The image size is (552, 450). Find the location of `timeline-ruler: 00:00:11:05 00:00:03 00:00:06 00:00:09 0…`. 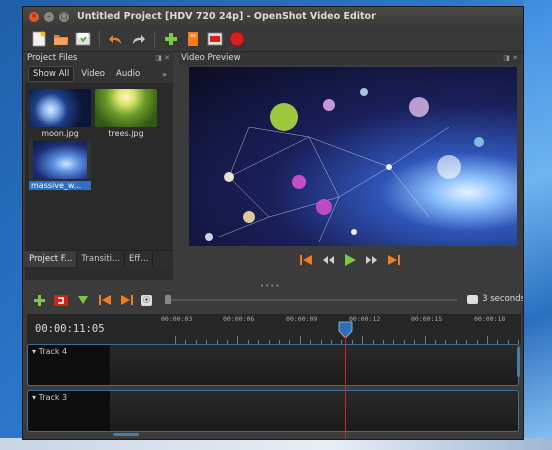

timeline-ruler: 00:00:11:05 00:00:03 00:00:06 00:00:09 0… is located at coordinates (274, 329).